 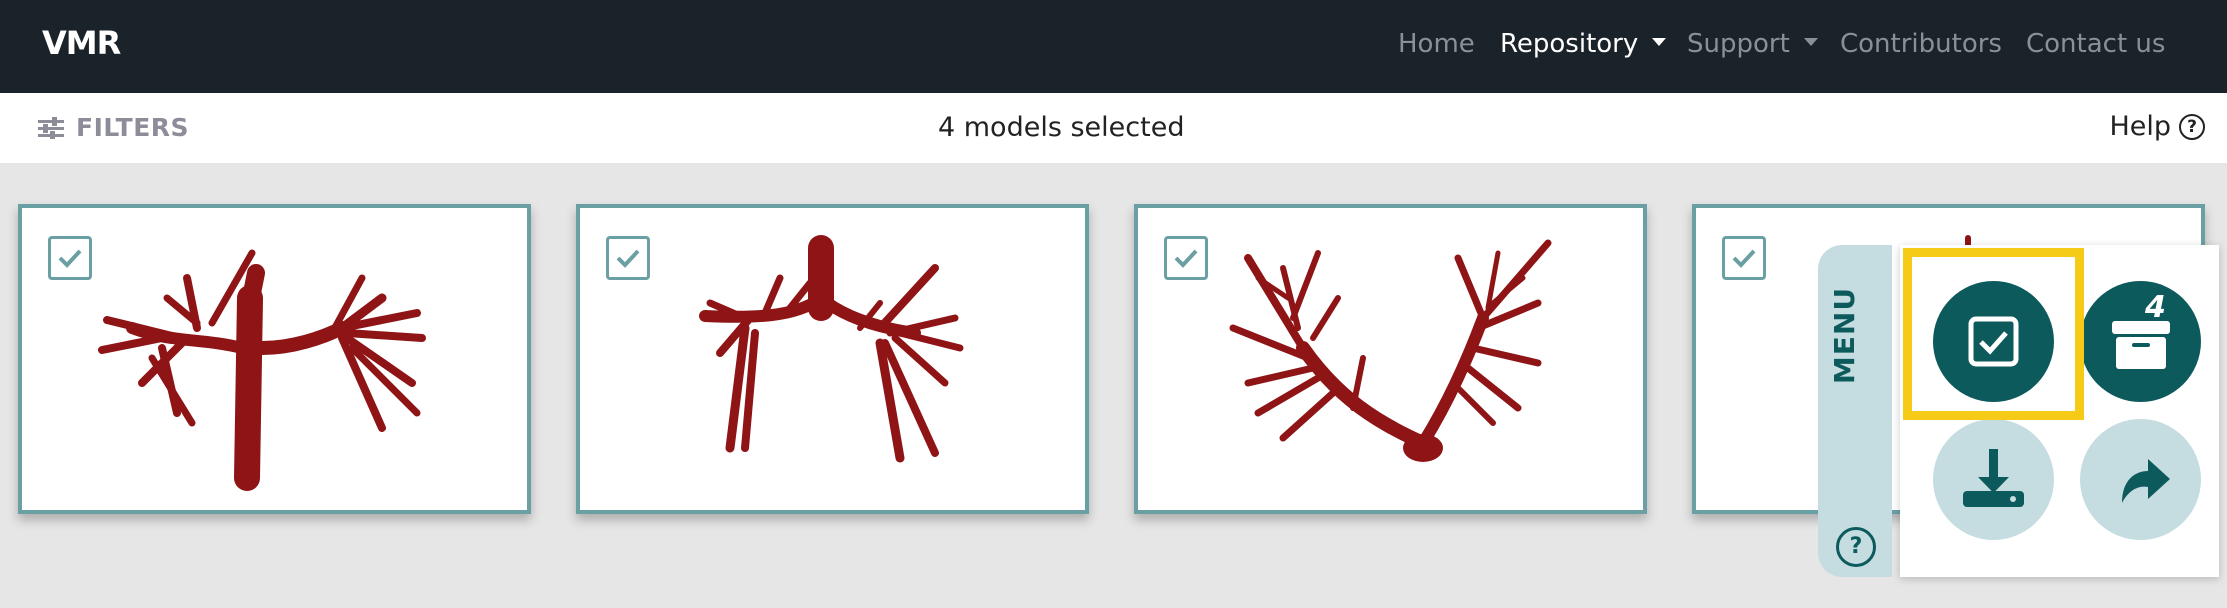 I want to click on menu-tab: MENU ?, so click(x=1855, y=411).